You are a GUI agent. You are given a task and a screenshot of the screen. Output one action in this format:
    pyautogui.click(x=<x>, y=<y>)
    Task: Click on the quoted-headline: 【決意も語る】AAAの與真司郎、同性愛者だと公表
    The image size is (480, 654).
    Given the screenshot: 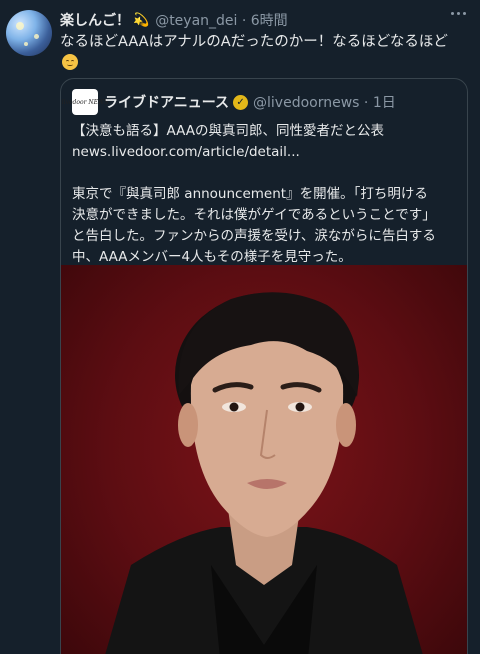 What is the action you would take?
    pyautogui.click(x=228, y=131)
    